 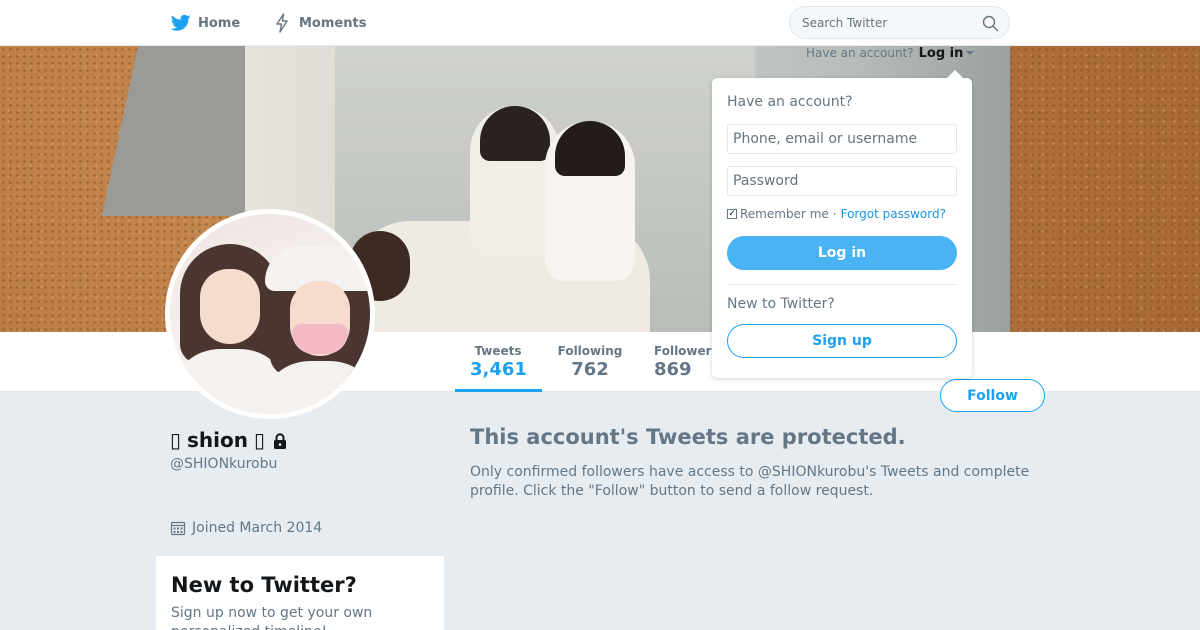 I want to click on stat-followers: Followers 869, so click(x=687, y=362).